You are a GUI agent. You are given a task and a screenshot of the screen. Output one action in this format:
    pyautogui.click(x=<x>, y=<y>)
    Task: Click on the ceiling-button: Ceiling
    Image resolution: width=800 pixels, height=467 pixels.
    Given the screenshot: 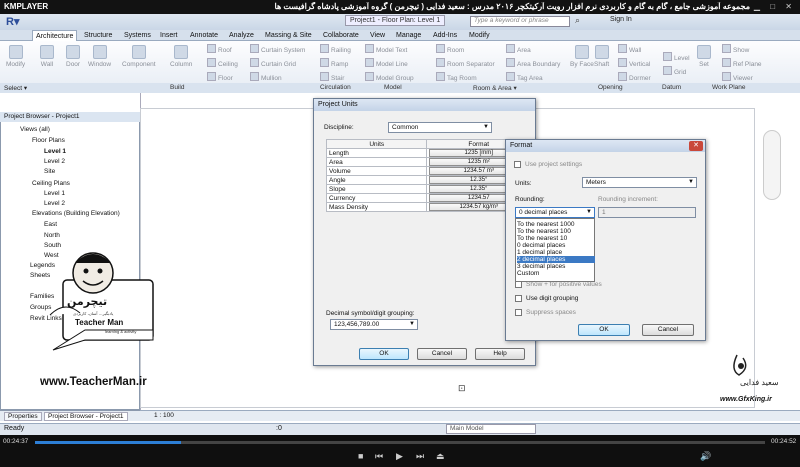 What is the action you would take?
    pyautogui.click(x=222, y=63)
    